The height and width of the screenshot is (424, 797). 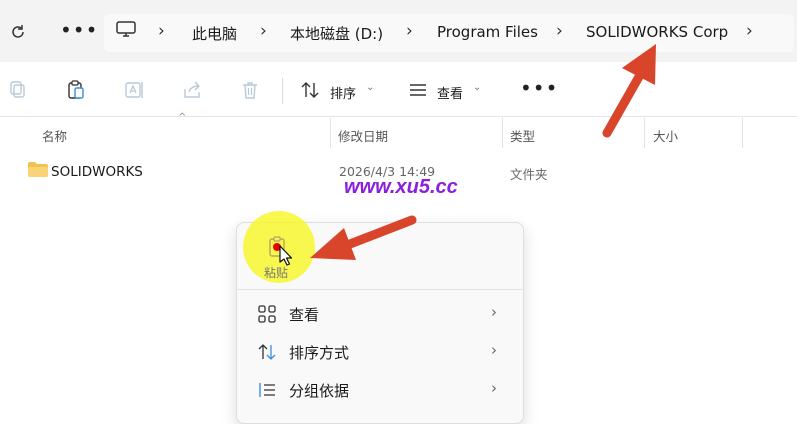 What do you see at coordinates (79, 30) in the screenshot?
I see `more-options-icon: •••` at bounding box center [79, 30].